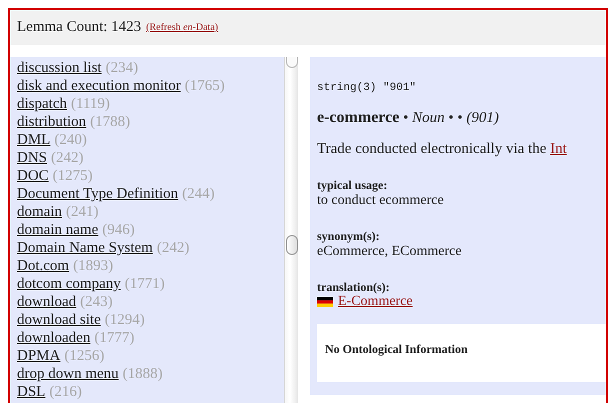  Describe the element at coordinates (291, 230) in the screenshot. I see `scrollbar` at that location.